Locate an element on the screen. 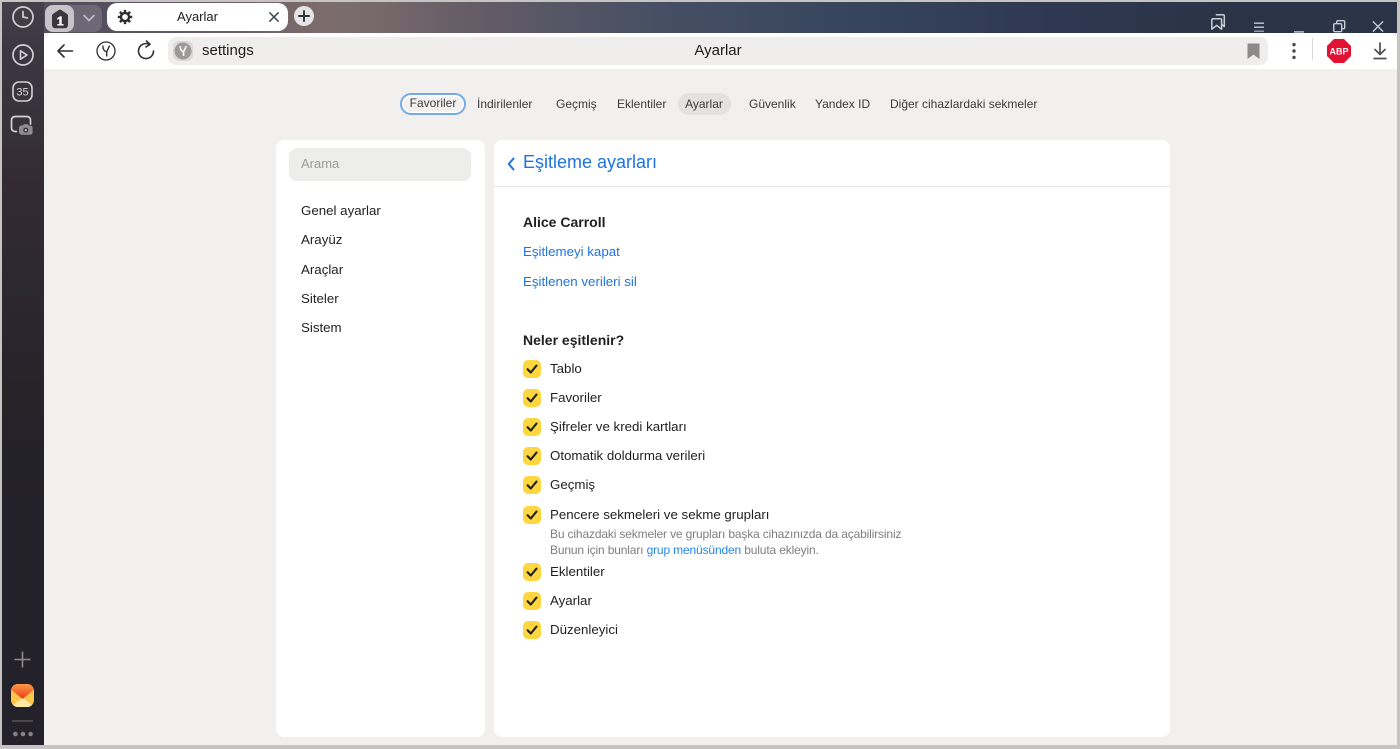 The image size is (1400, 749). svg-text: 35 is located at coordinates (22, 92).